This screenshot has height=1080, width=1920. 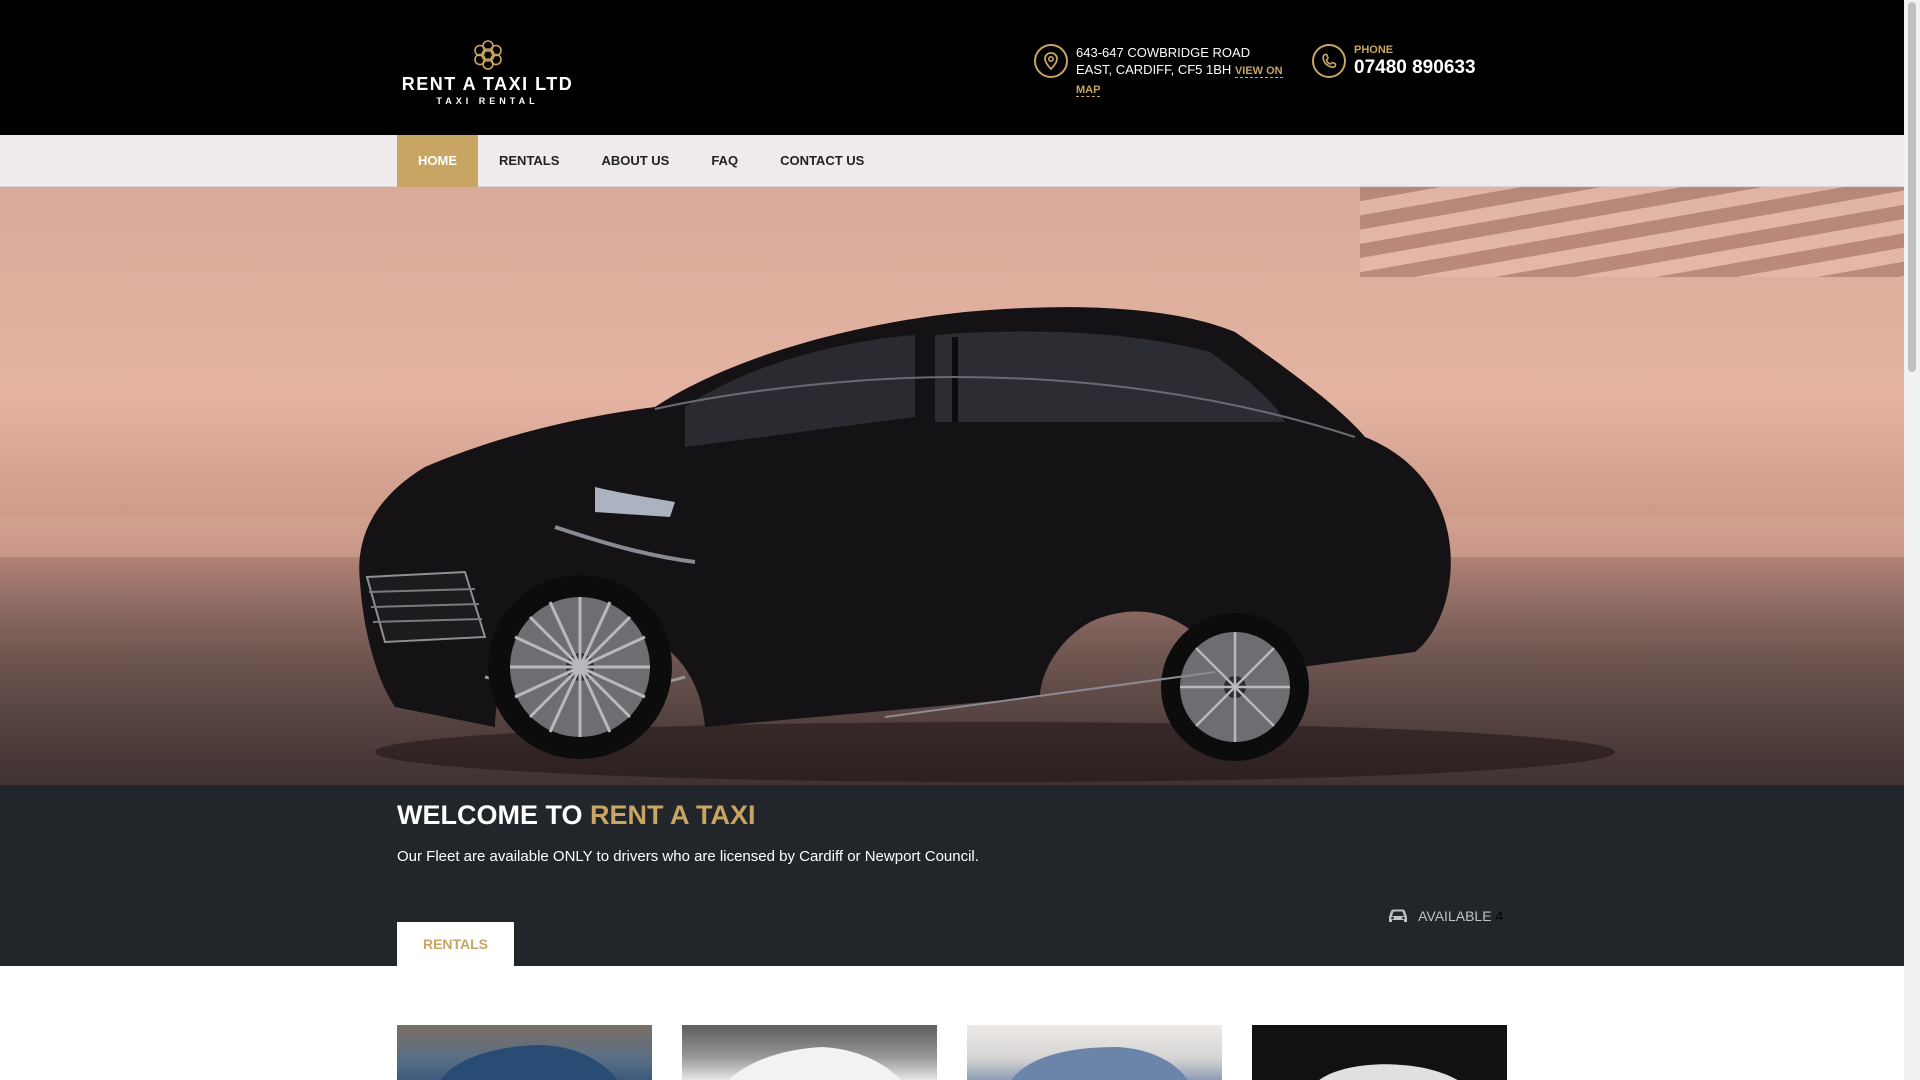 I want to click on logo-emblem-icon, so click(x=487, y=55).